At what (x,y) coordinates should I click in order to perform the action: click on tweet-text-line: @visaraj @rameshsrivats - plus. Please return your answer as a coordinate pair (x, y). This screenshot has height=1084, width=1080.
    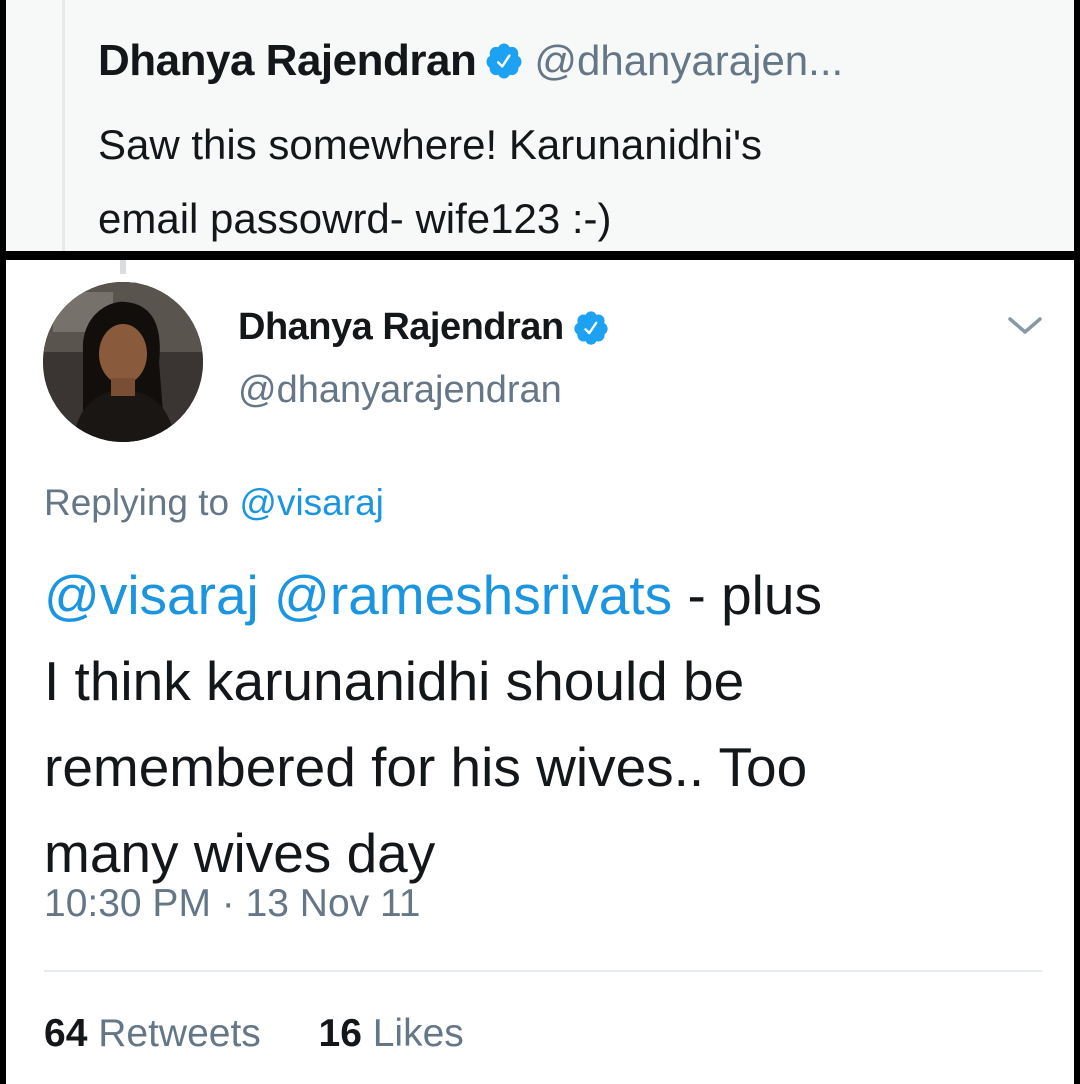
    Looking at the image, I should click on (544, 595).